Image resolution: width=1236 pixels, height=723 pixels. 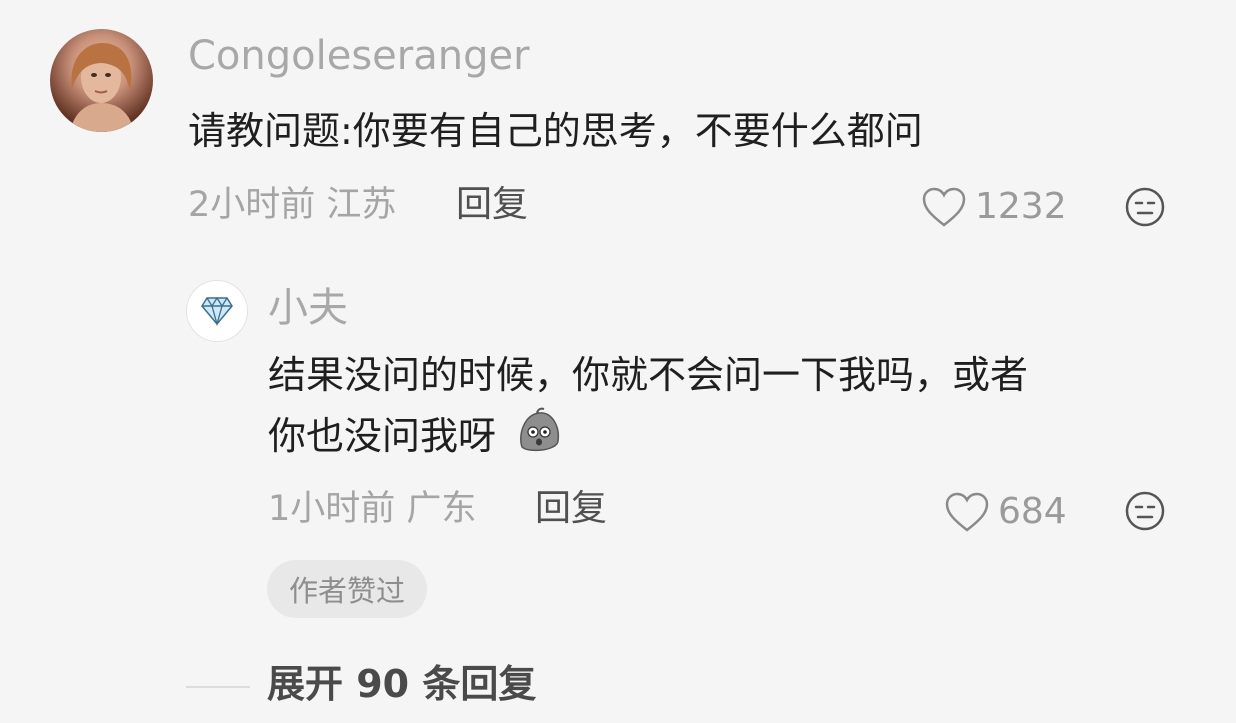 I want to click on username: Congoleseranger, so click(x=359, y=56).